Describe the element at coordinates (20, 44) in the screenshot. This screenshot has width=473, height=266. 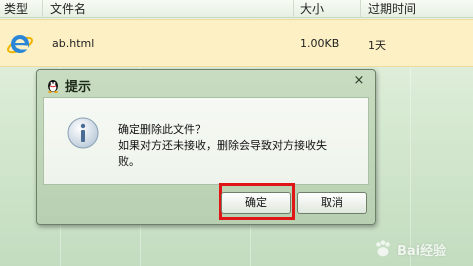
I see `ie-icon` at that location.